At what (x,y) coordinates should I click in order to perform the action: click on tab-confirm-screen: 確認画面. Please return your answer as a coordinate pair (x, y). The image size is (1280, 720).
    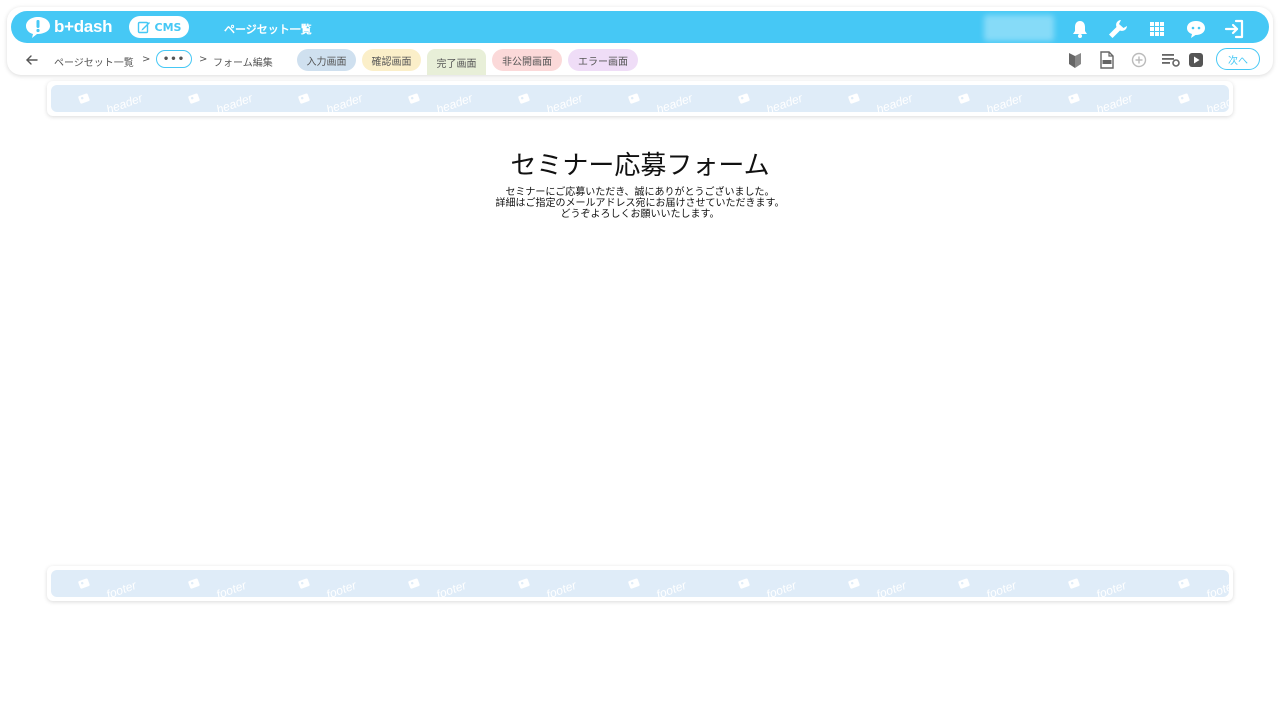
    Looking at the image, I should click on (391, 60).